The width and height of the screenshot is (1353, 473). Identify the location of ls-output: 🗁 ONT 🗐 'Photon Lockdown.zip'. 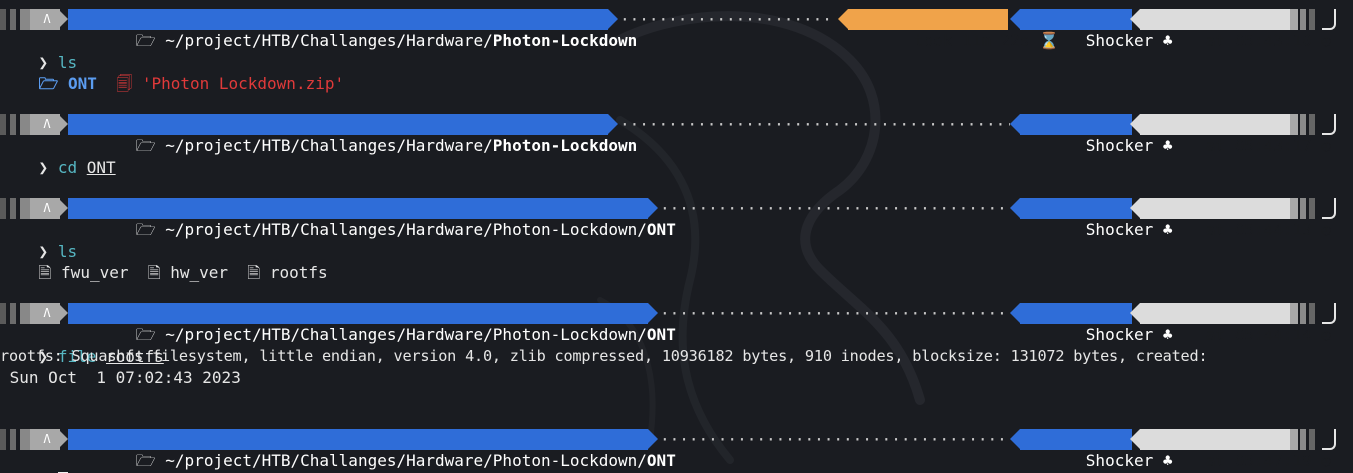
(172, 72).